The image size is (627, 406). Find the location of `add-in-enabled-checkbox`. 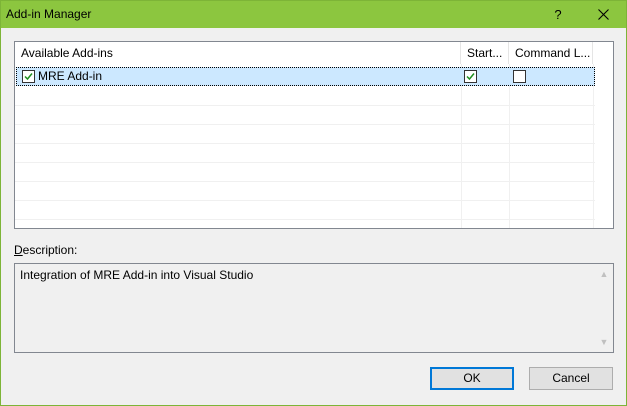

add-in-enabled-checkbox is located at coordinates (28, 76).